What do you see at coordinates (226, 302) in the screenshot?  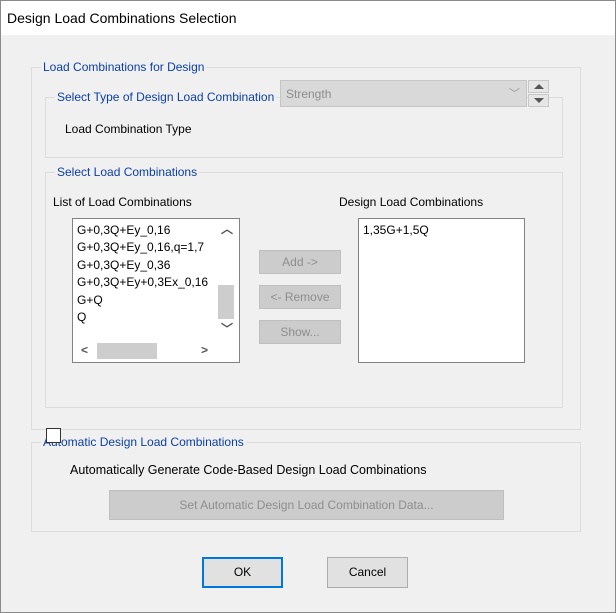 I see `vertical-scroll-thumb` at bounding box center [226, 302].